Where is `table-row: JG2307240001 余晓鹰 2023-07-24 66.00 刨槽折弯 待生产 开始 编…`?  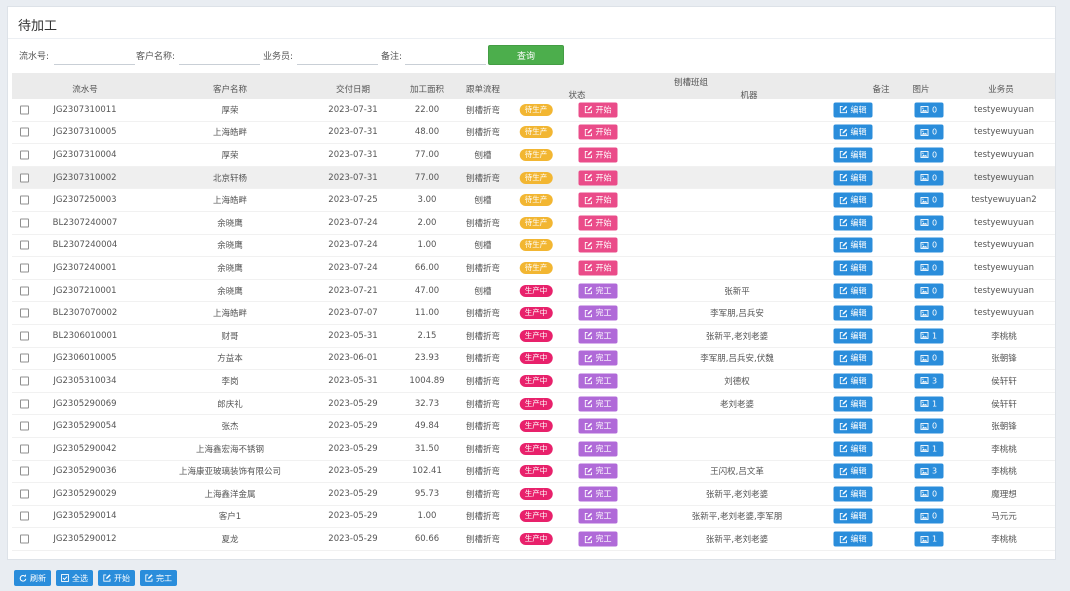 table-row: JG2307240001 余晓鹰 2023-07-24 66.00 刨槽折弯 待生产 开始 编… is located at coordinates (533, 268).